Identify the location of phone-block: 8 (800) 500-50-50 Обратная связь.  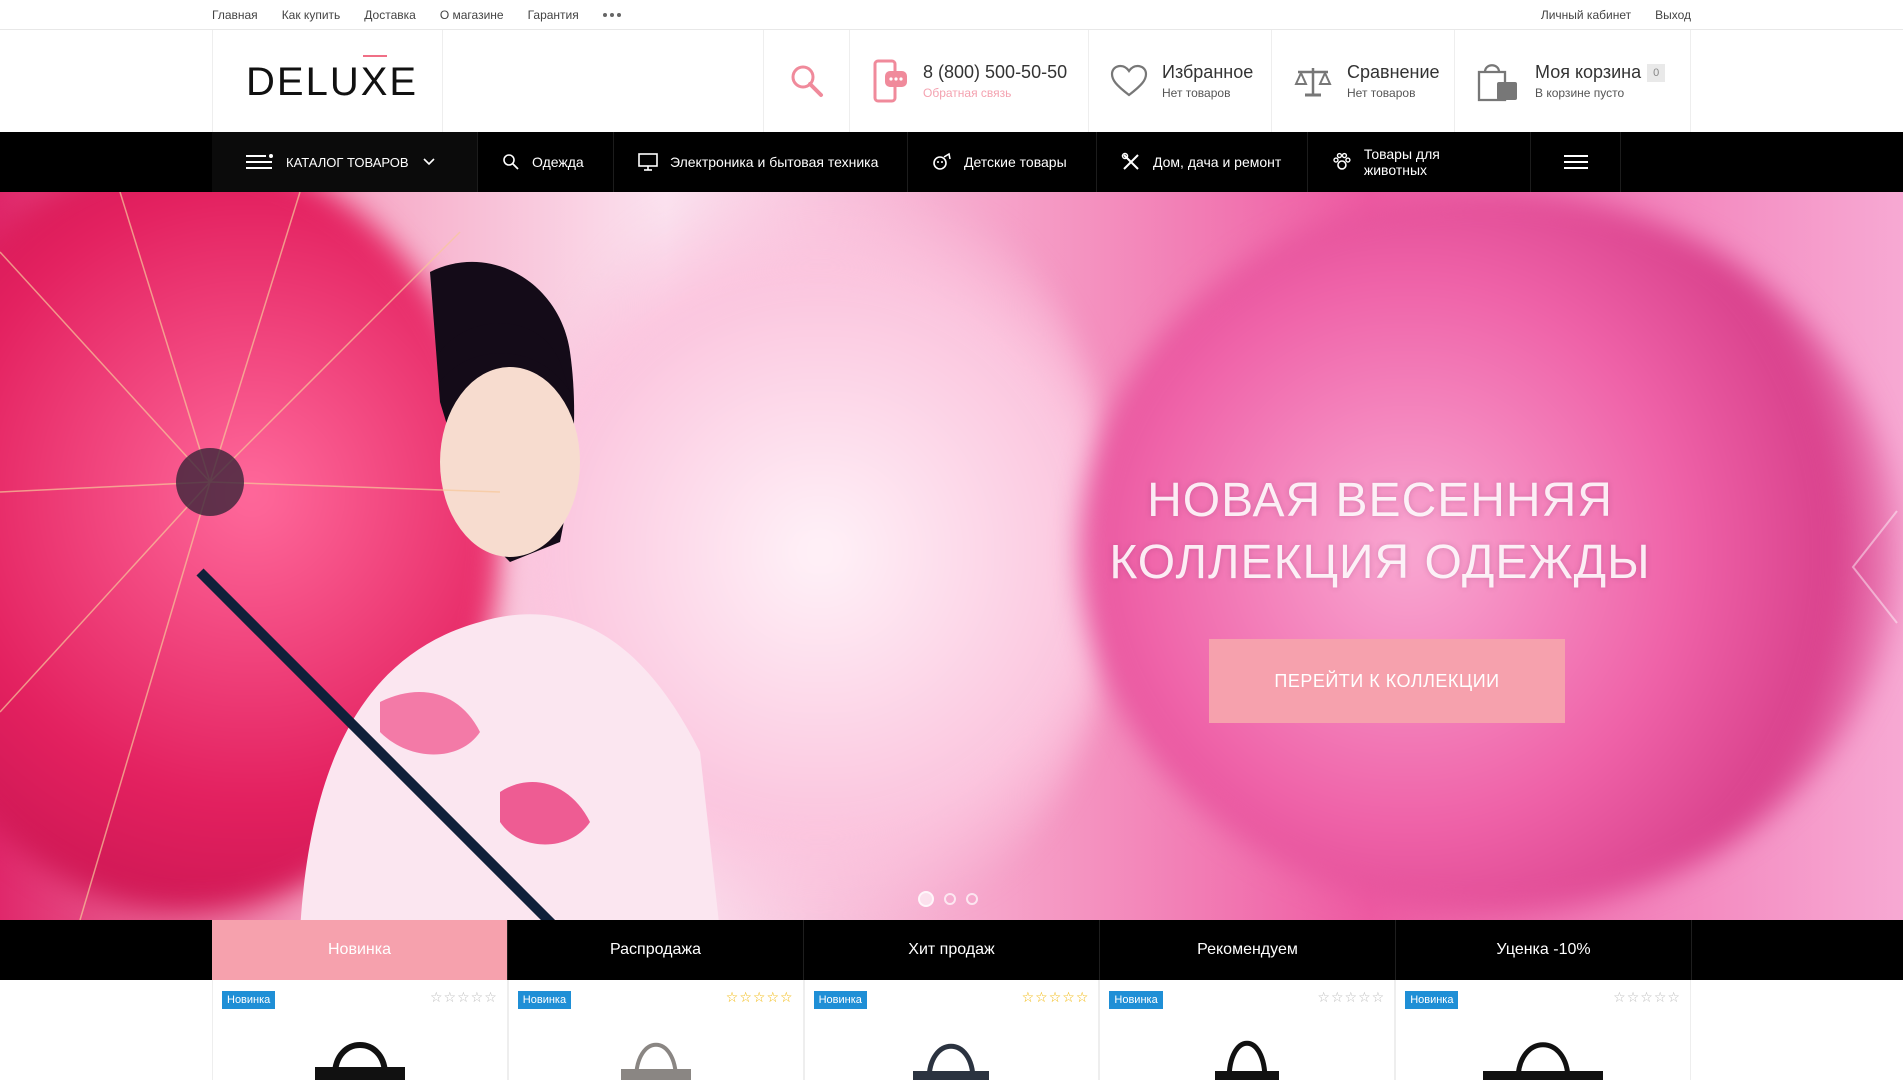
(979, 81).